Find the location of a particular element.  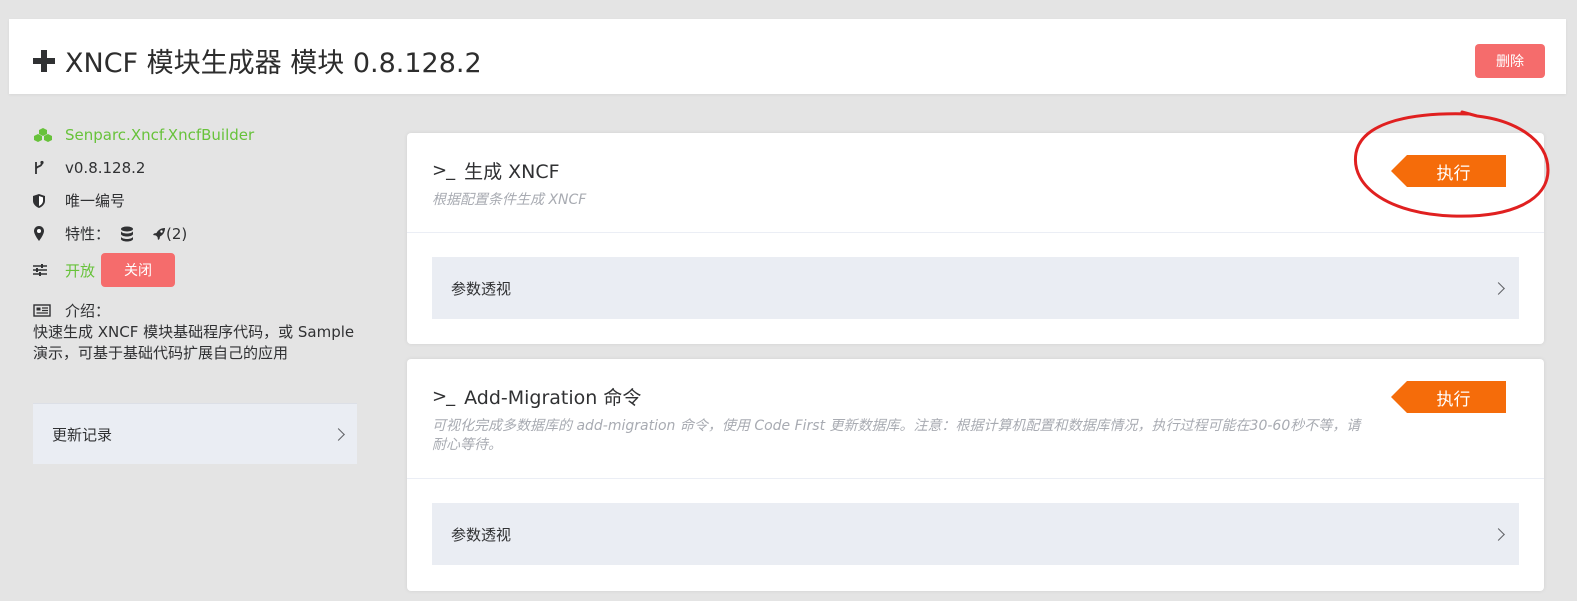

intro-heading: 介绍： is located at coordinates (198, 310).